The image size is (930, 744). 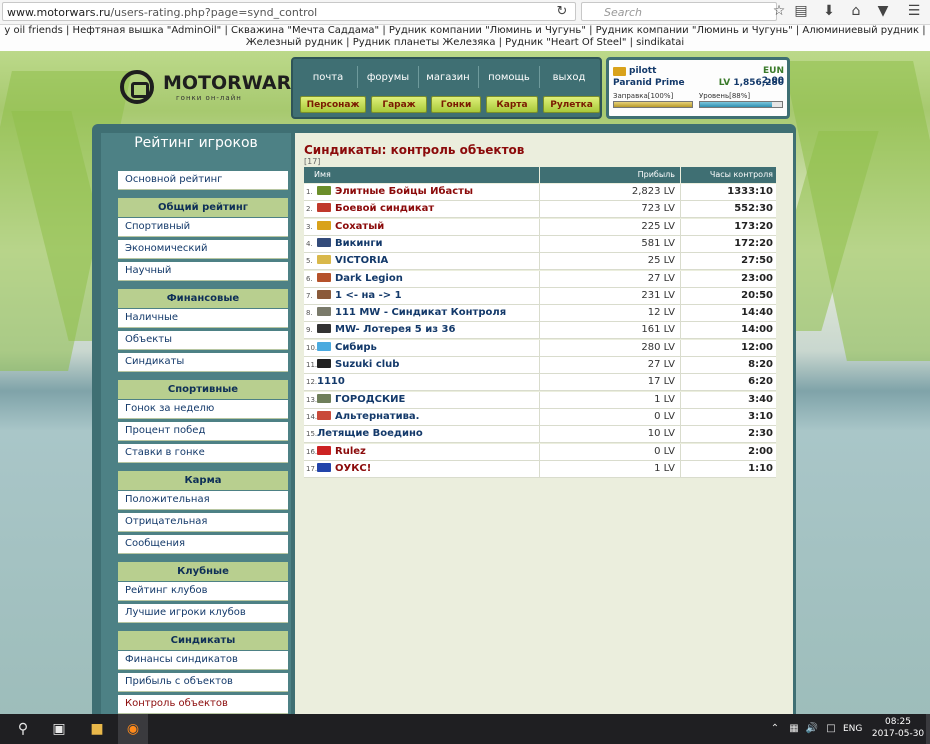 What do you see at coordinates (512, 104) in the screenshot?
I see `map-button: Карта` at bounding box center [512, 104].